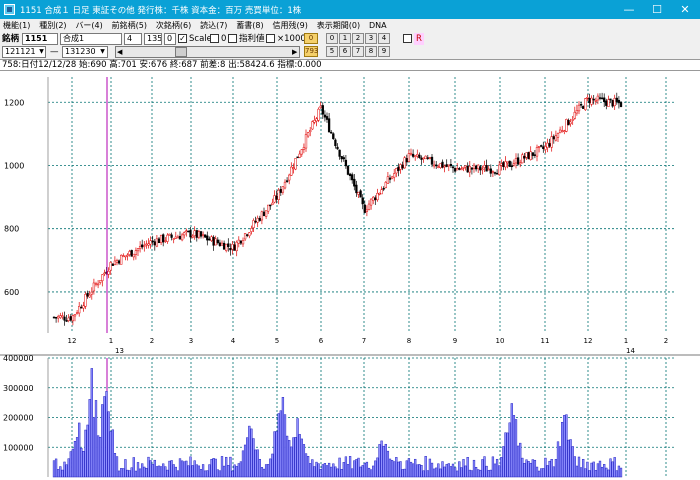 This screenshot has height=480, width=700. I want to click on menu-item-prev-stock: 前銘柄(5), so click(129, 25).